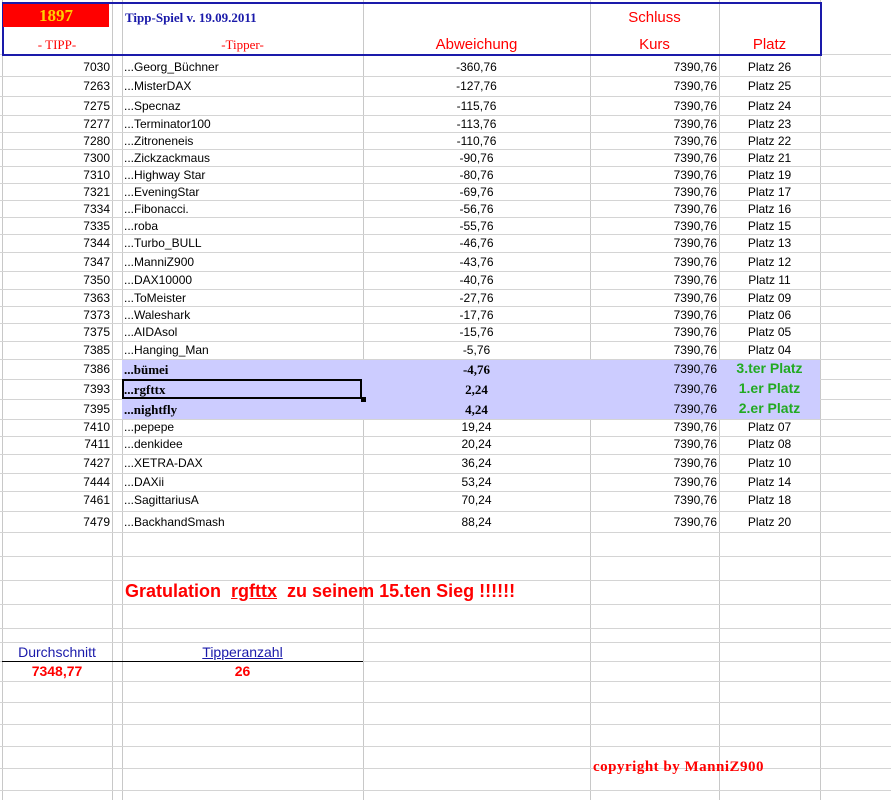 Image resolution: width=891 pixels, height=800 pixels. Describe the element at coordinates (679, 767) in the screenshot. I see `copyright-text: copyright by ManniZ900` at that location.